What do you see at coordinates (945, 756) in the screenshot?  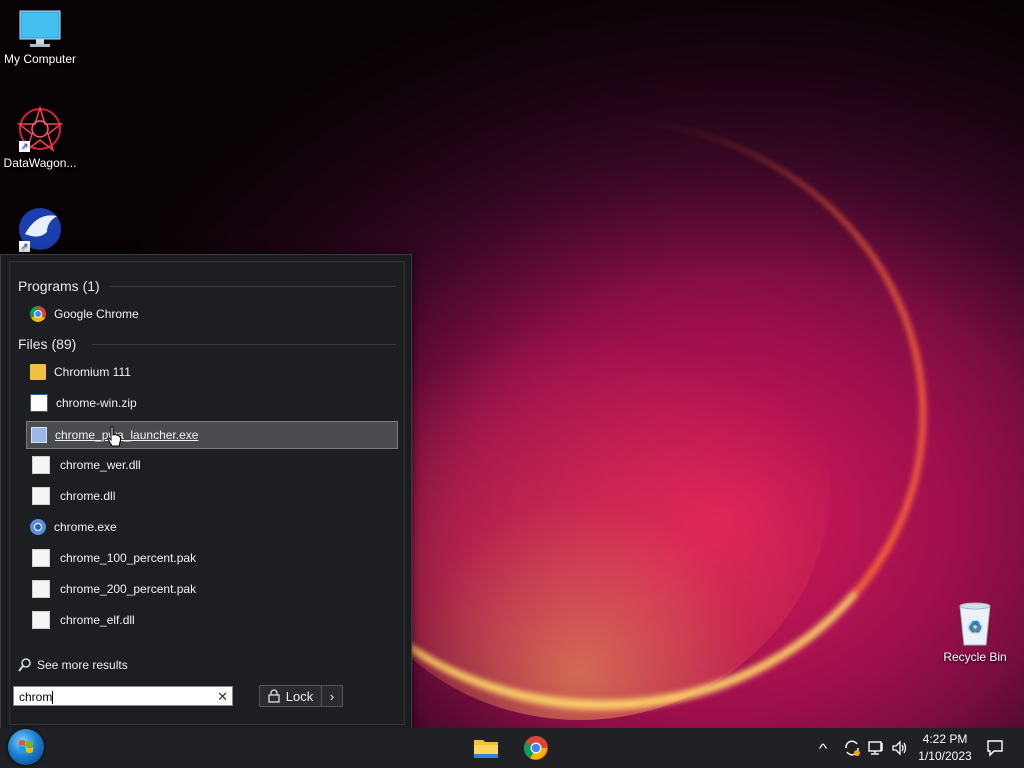 I see `clock-date: 1/10/2023` at bounding box center [945, 756].